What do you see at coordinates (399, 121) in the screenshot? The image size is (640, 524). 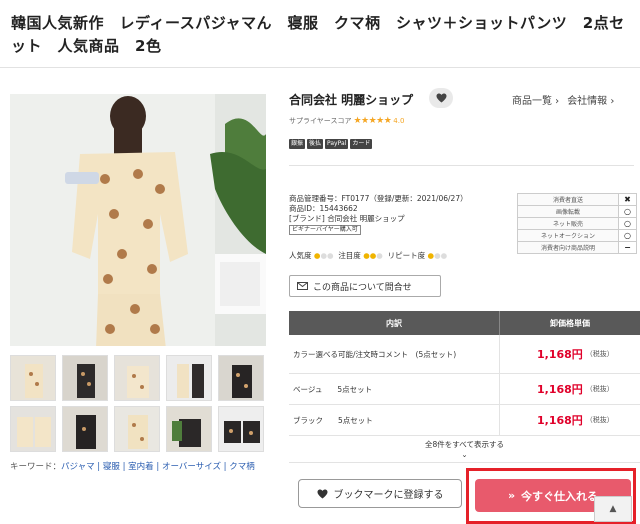 I see `score-value: 4.0` at bounding box center [399, 121].